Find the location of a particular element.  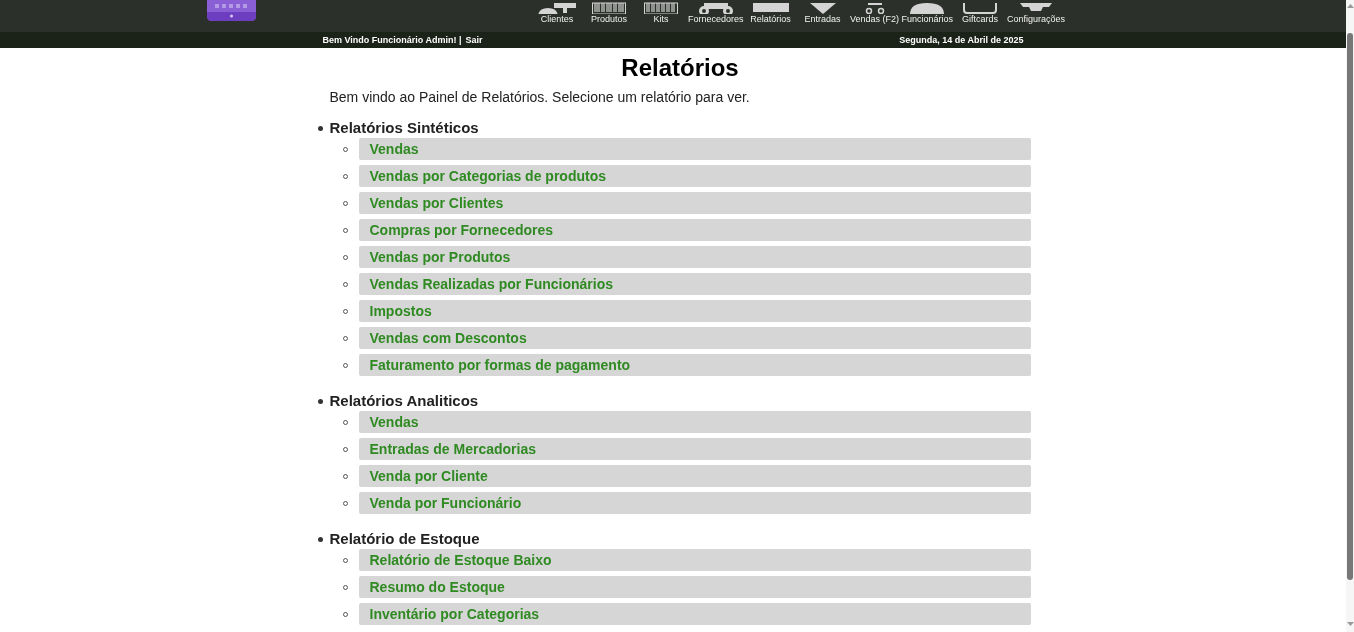

nav-link: Configurações is located at coordinates (1036, 12).